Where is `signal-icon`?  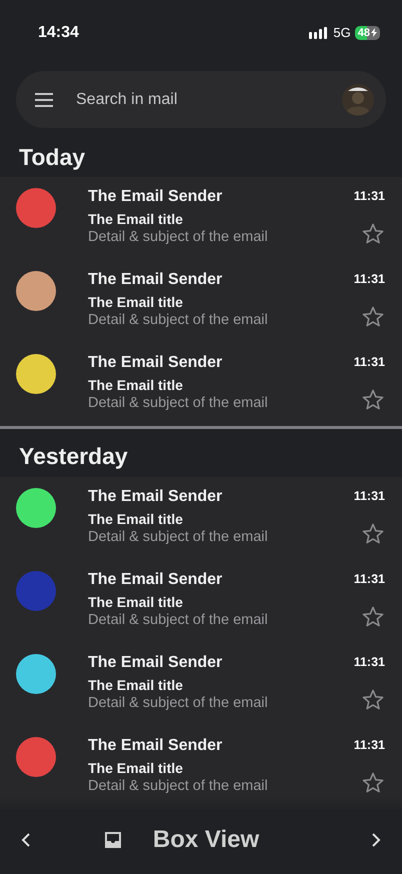
signal-icon is located at coordinates (319, 32).